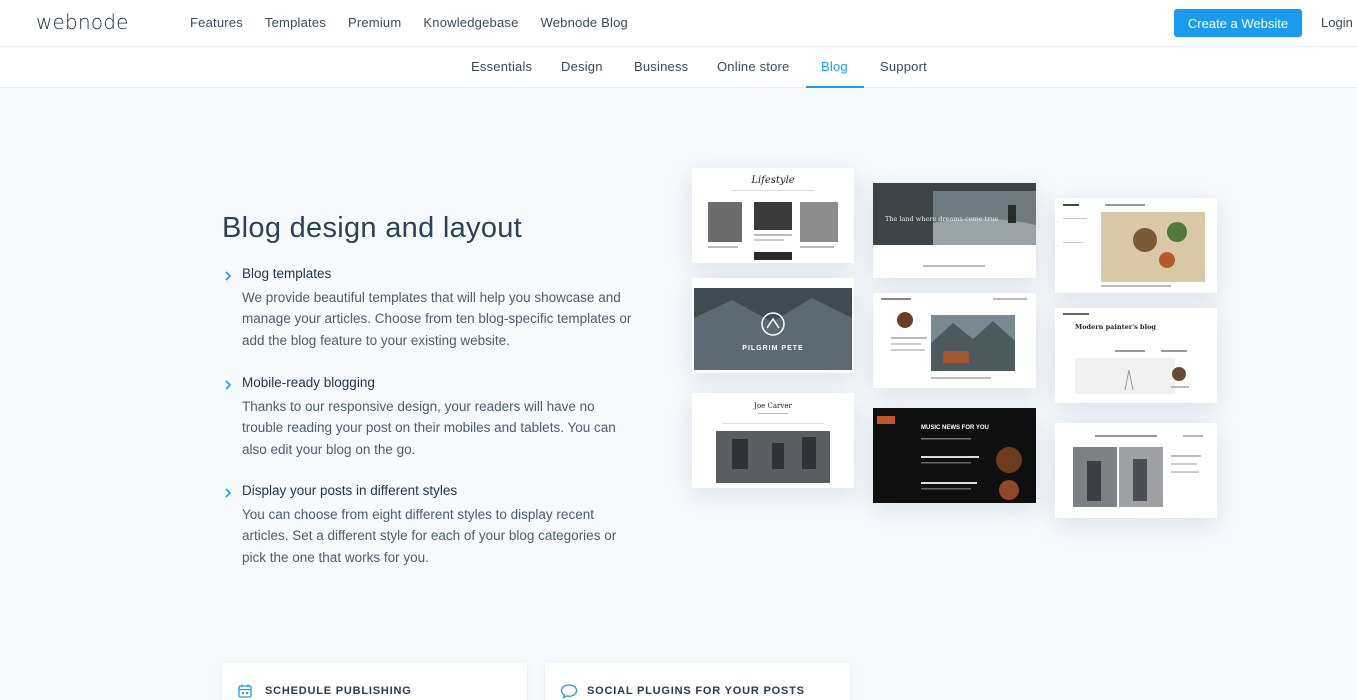  What do you see at coordinates (772, 180) in the screenshot?
I see `lifestyle-title: Lifestyle` at bounding box center [772, 180].